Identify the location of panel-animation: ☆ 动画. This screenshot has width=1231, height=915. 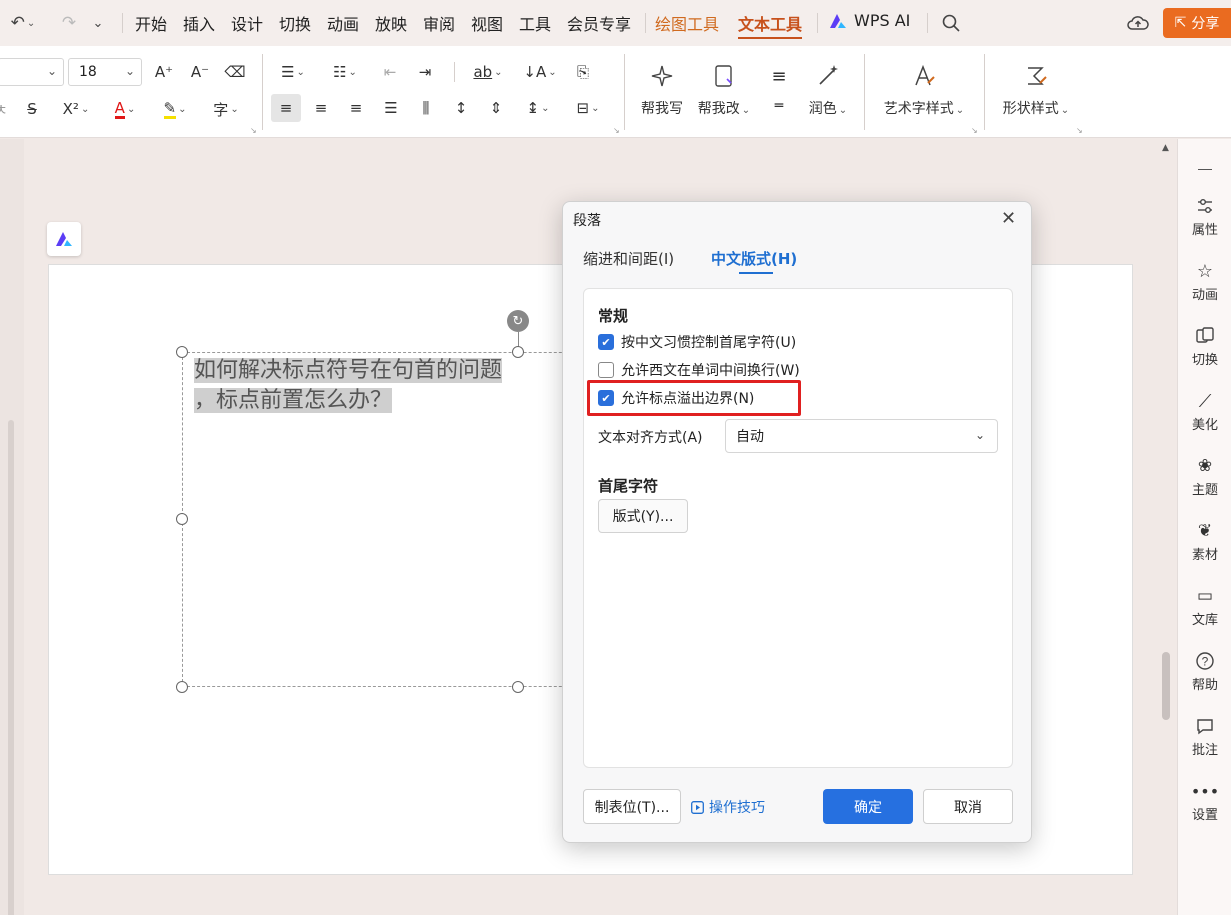
(1204, 281).